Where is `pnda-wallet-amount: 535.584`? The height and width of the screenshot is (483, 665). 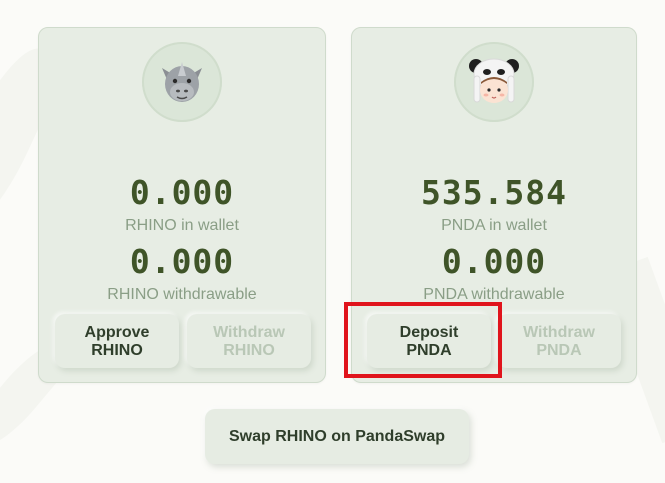
pnda-wallet-amount: 535.584 is located at coordinates (494, 192).